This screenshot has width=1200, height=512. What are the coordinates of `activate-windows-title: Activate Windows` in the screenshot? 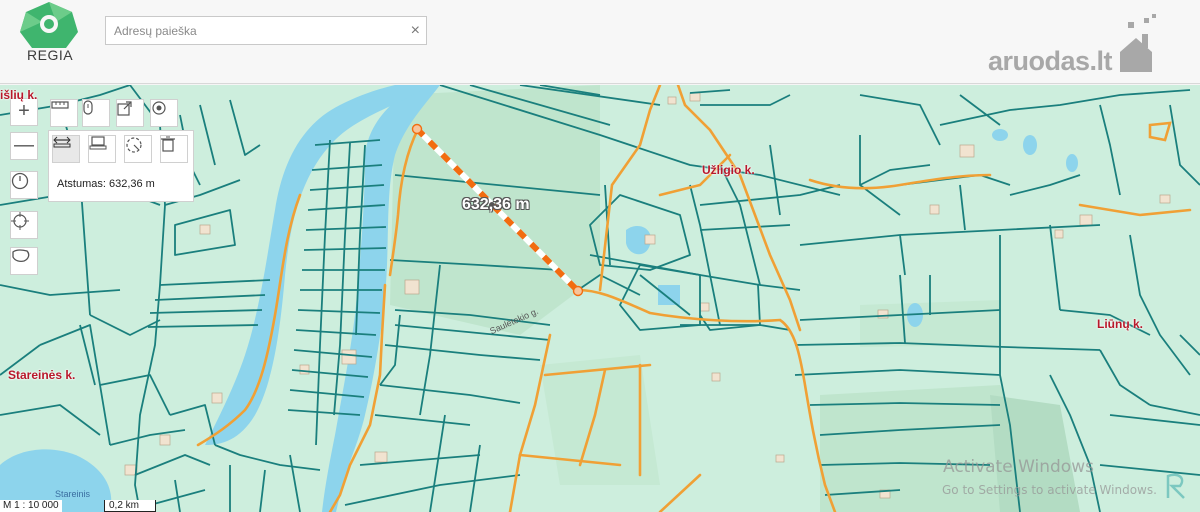 It's located at (1018, 467).